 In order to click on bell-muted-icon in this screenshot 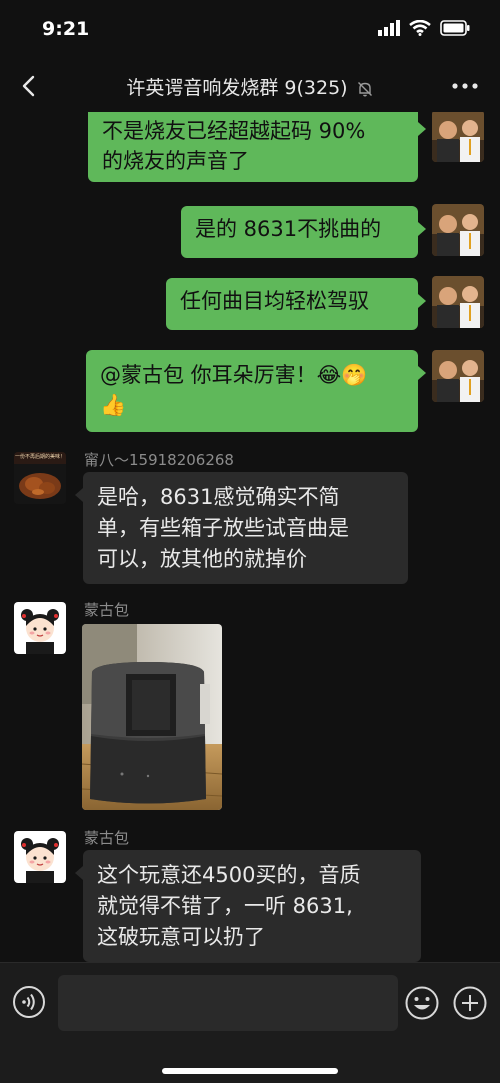, I will do `click(364, 88)`.